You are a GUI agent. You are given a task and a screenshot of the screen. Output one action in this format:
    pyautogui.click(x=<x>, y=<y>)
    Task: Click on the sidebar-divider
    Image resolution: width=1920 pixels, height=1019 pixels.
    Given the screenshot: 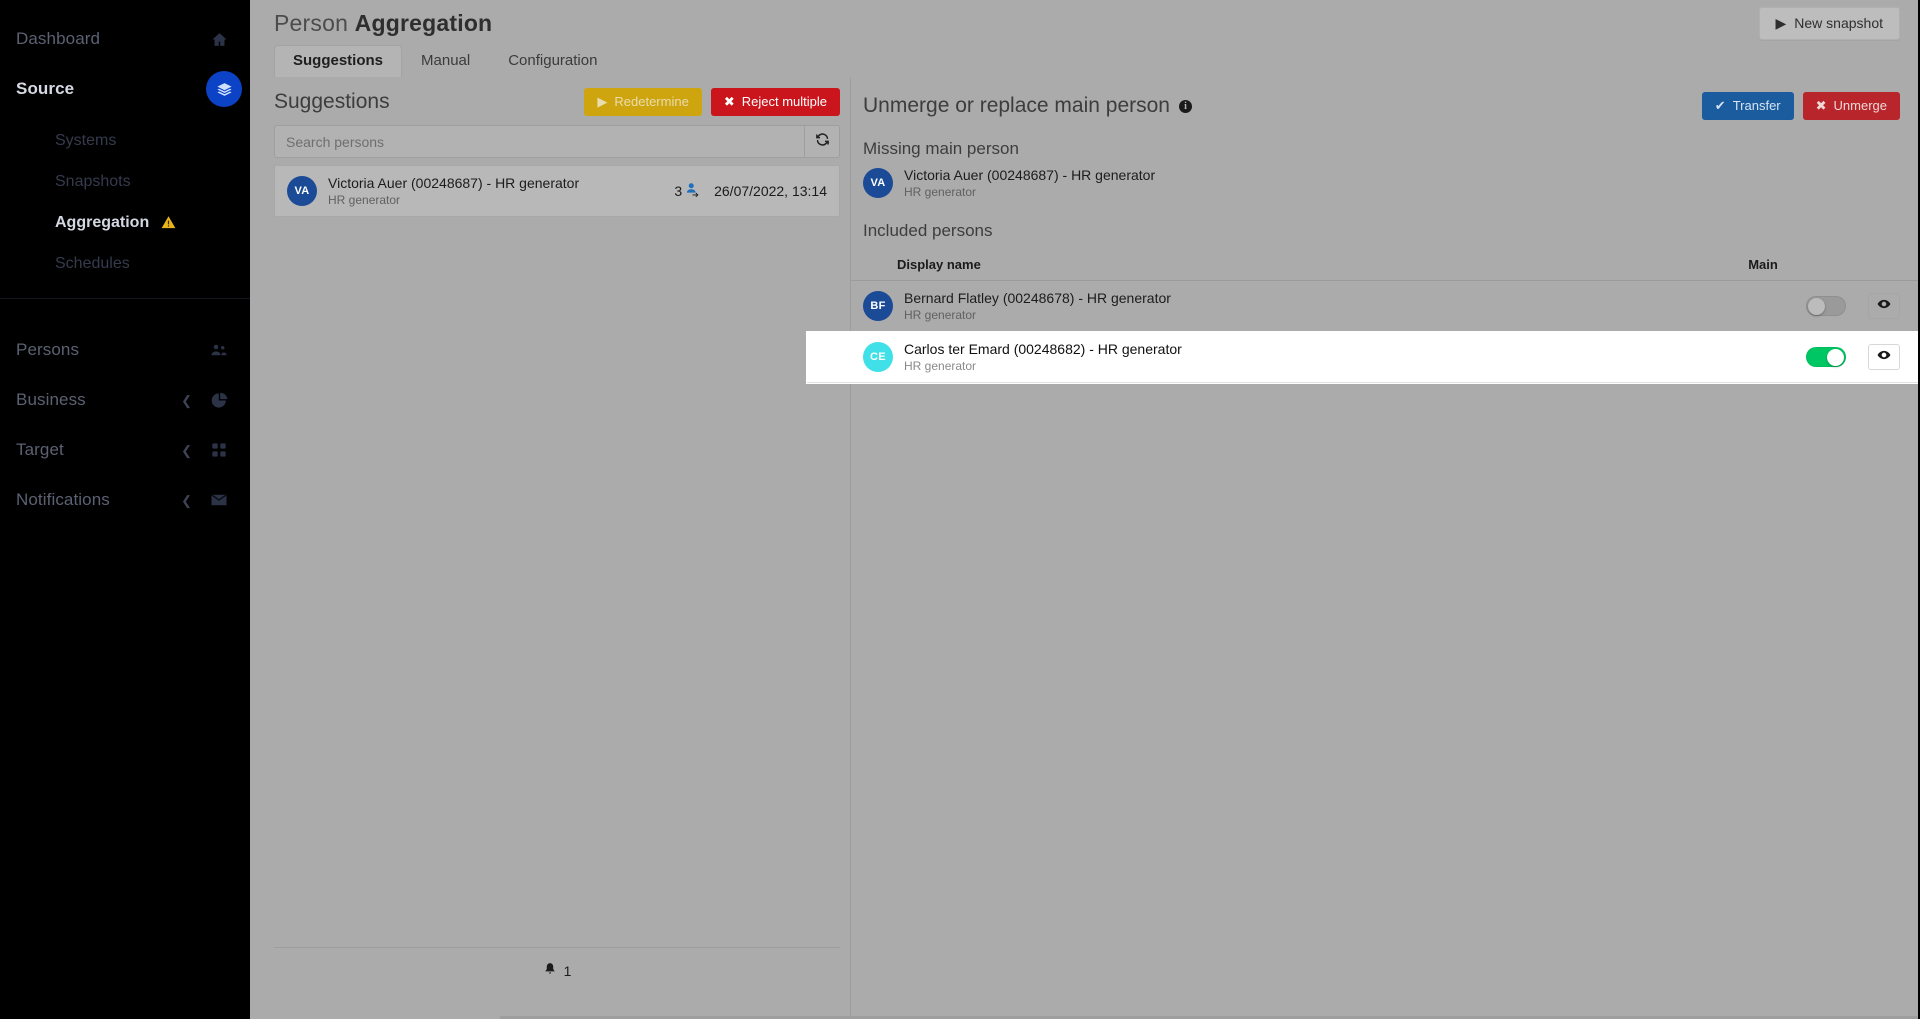 What is the action you would take?
    pyautogui.click(x=125, y=298)
    